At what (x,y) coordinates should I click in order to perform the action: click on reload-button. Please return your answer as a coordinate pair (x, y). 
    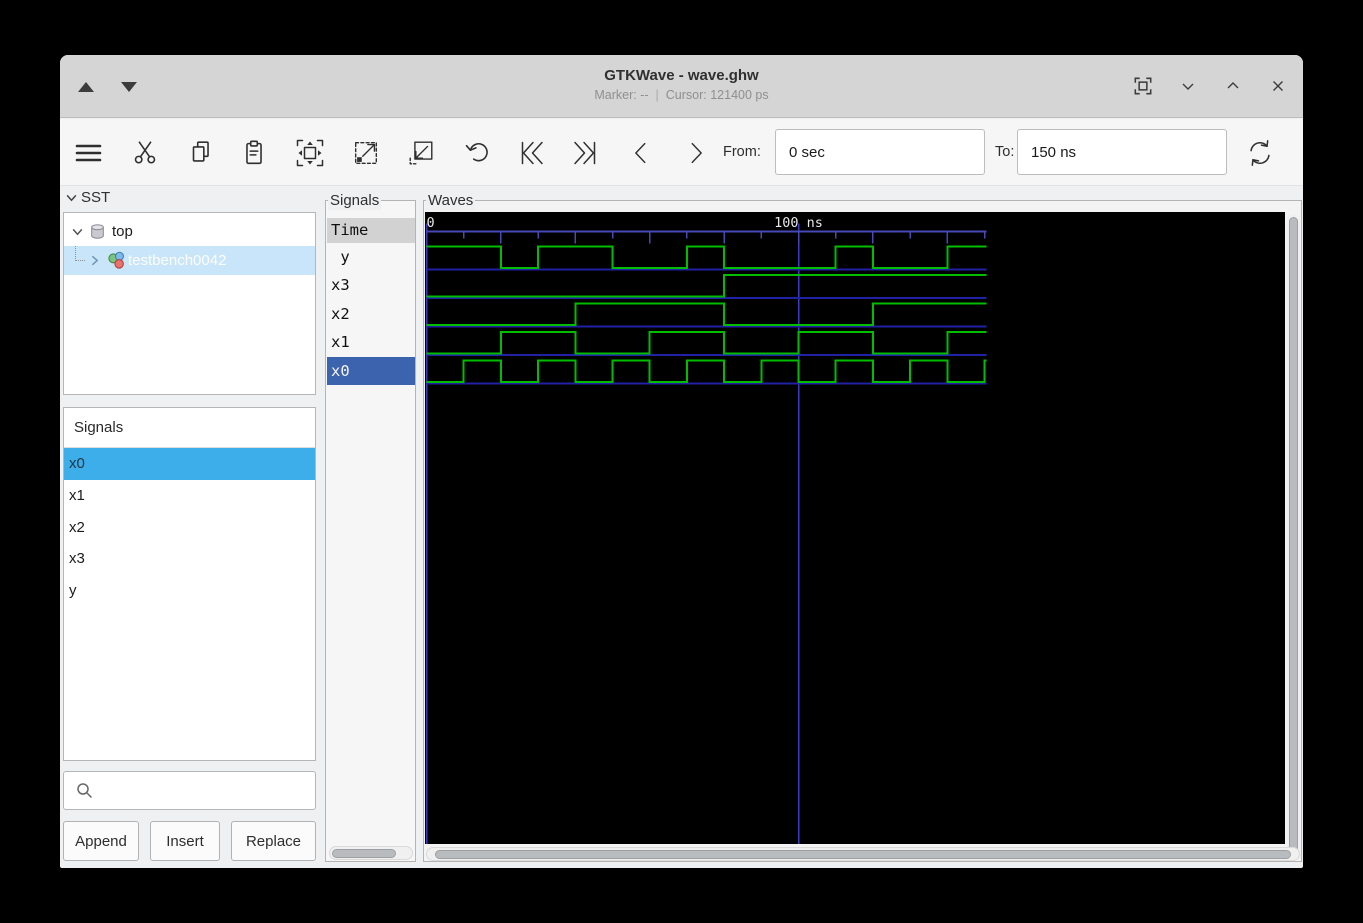
    Looking at the image, I should click on (1260, 153).